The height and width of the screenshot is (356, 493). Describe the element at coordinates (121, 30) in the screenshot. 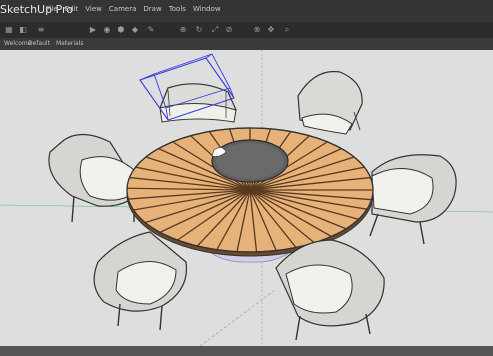

I see `paint-icon: ⬢` at that location.